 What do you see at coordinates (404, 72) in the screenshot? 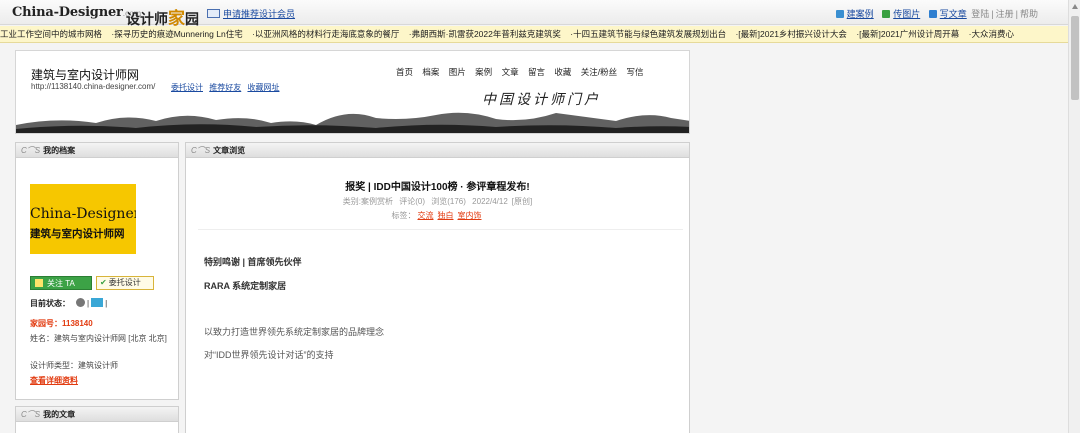
I see `nav-home: 首页` at bounding box center [404, 72].